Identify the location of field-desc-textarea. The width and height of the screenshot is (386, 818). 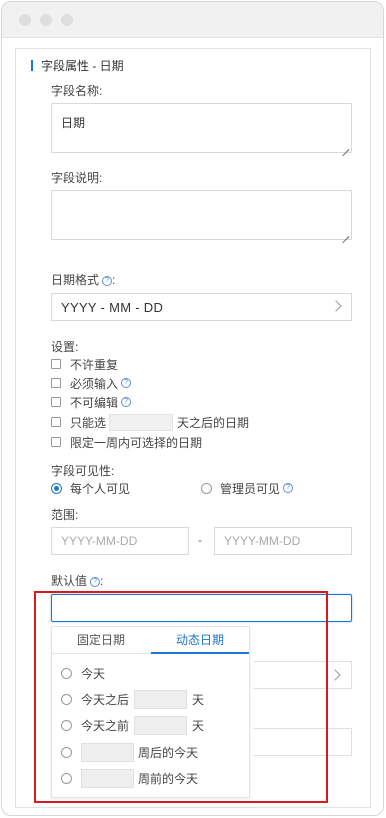
(201, 215).